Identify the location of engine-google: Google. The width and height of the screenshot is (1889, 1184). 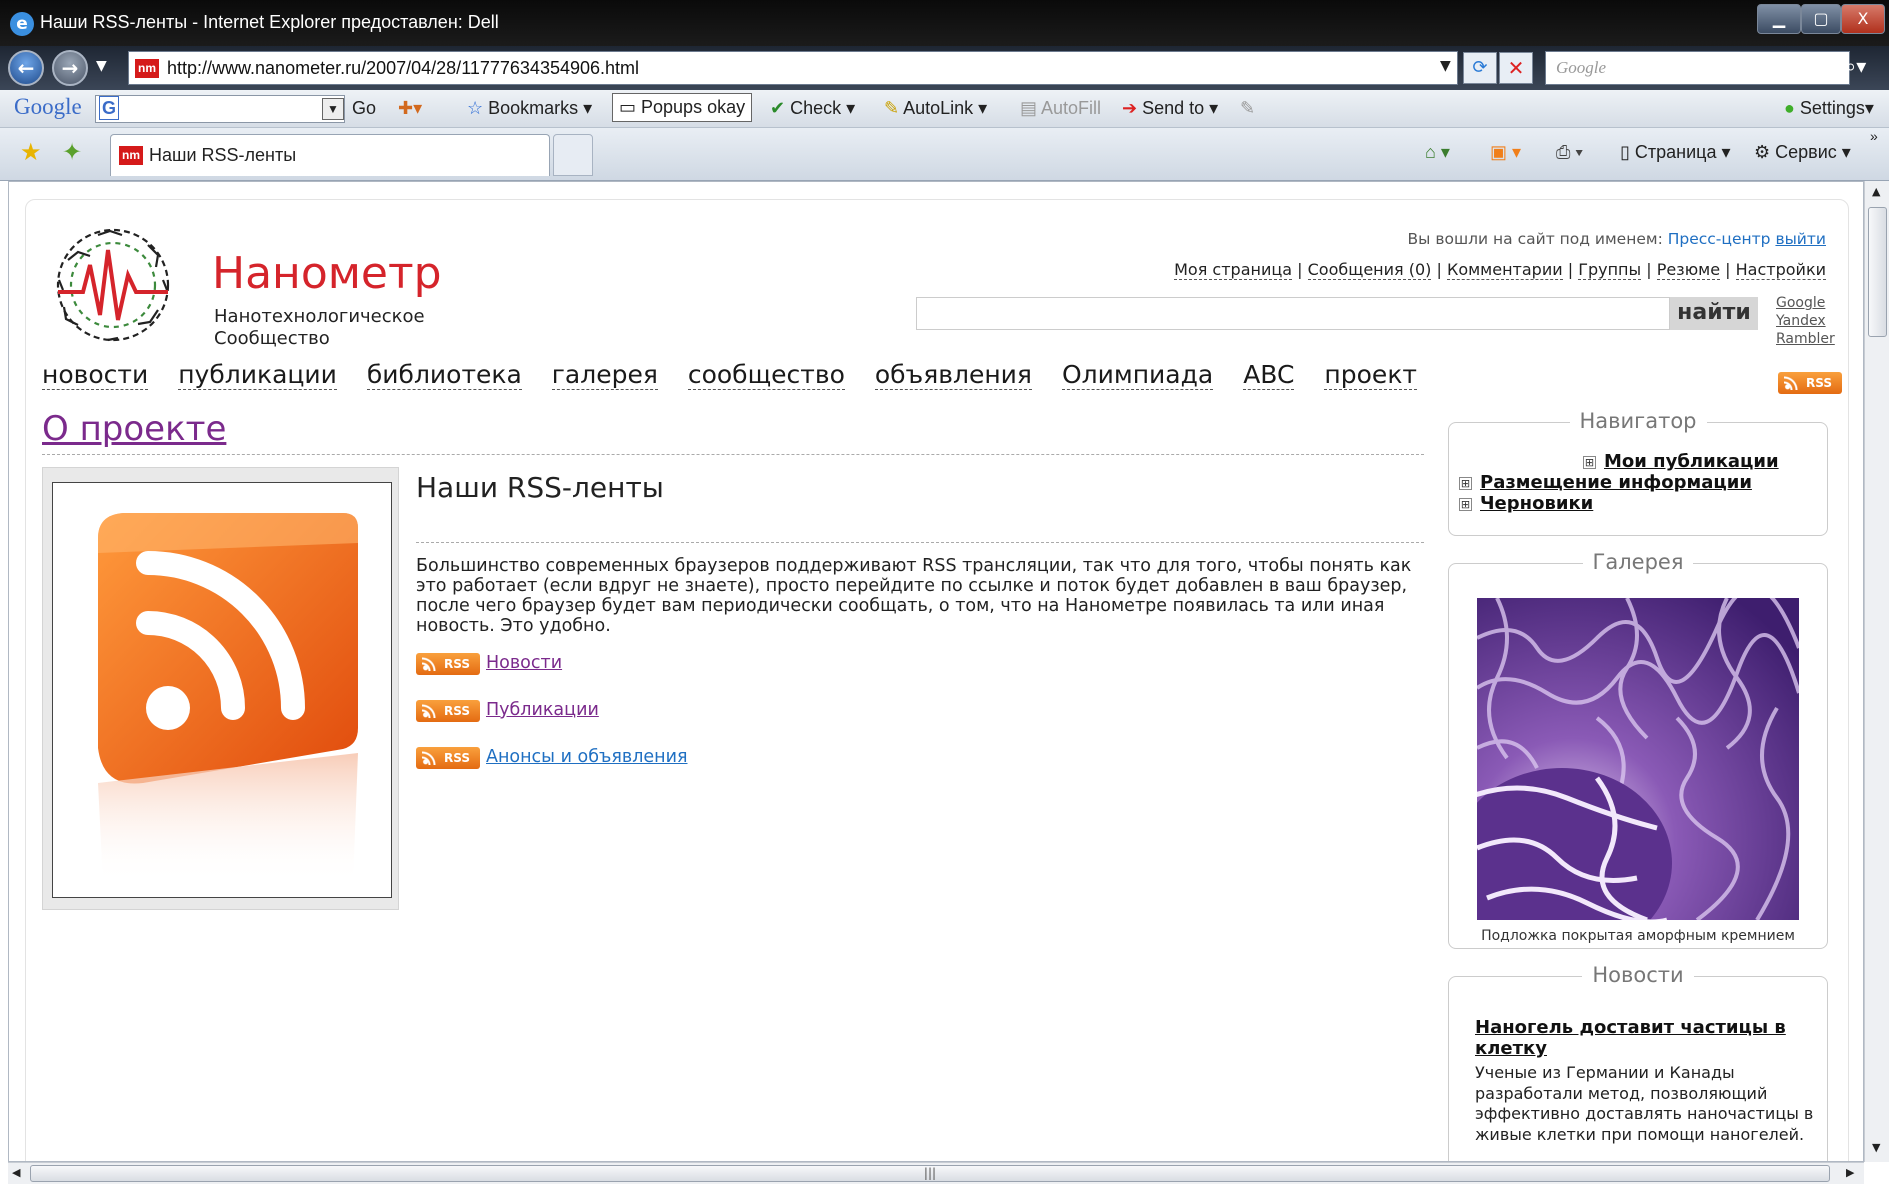
(1805, 303).